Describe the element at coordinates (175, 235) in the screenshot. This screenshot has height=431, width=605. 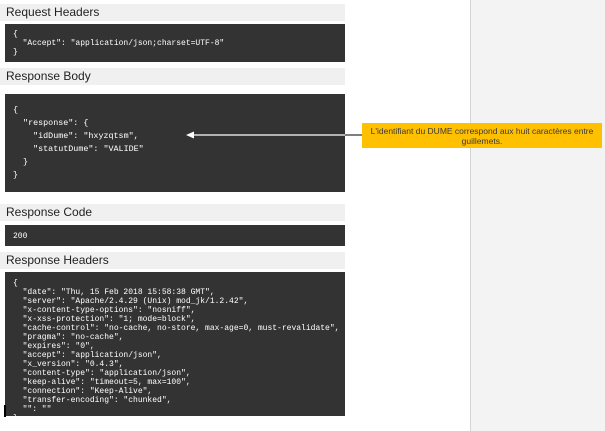
I see `response-code-value: 200` at that location.